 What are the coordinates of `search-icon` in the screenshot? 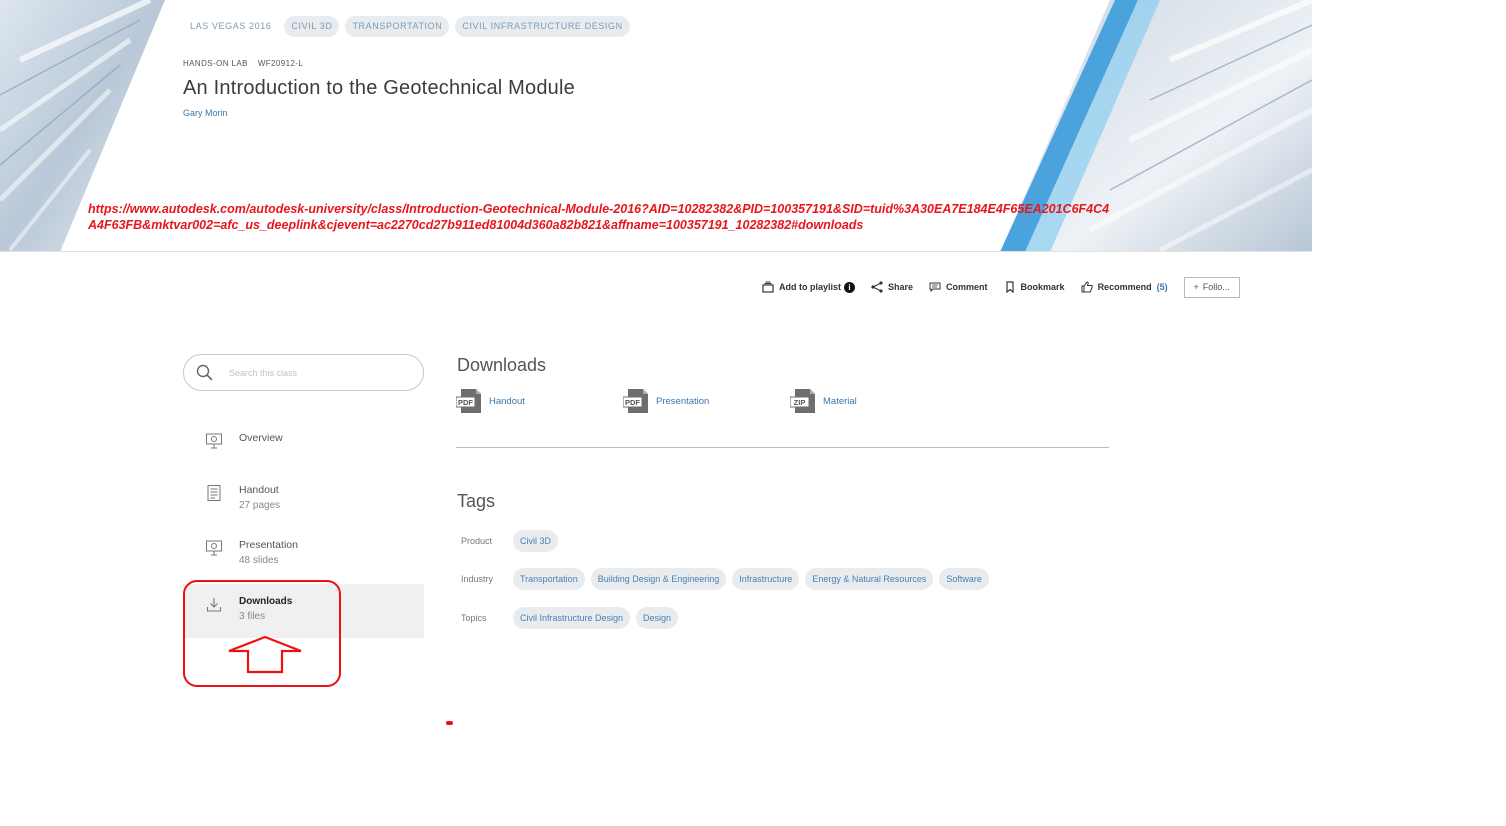 It's located at (204, 372).